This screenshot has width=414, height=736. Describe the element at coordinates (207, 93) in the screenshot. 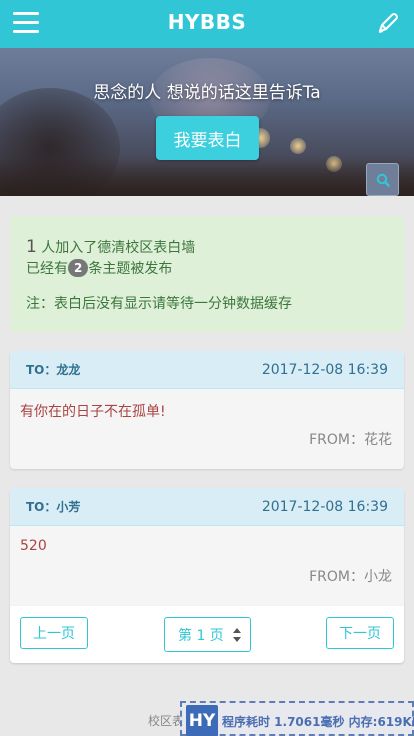

I see `hero-title: 思念的人 想说的话这里告诉Ta` at that location.